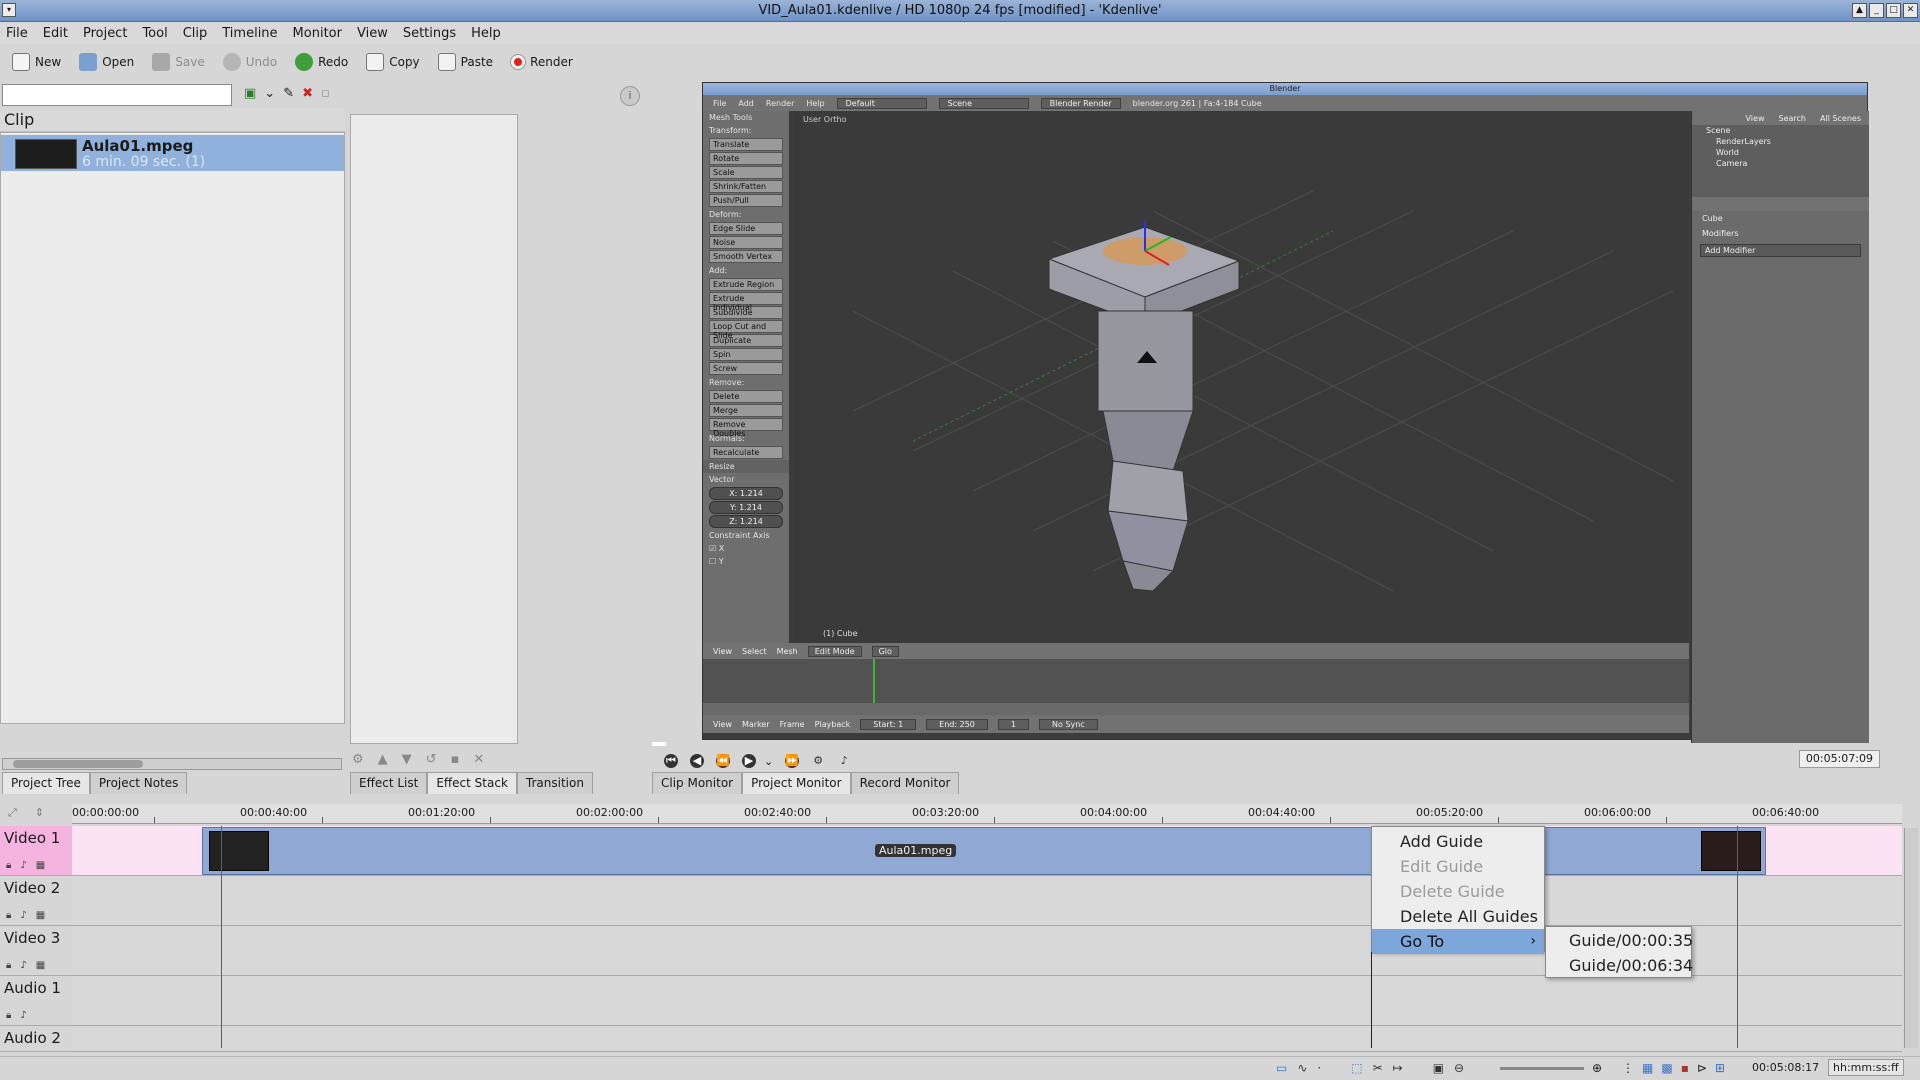 This screenshot has height=1080, width=1920. I want to click on insert-mode-icon: ⊞, so click(1720, 1068).